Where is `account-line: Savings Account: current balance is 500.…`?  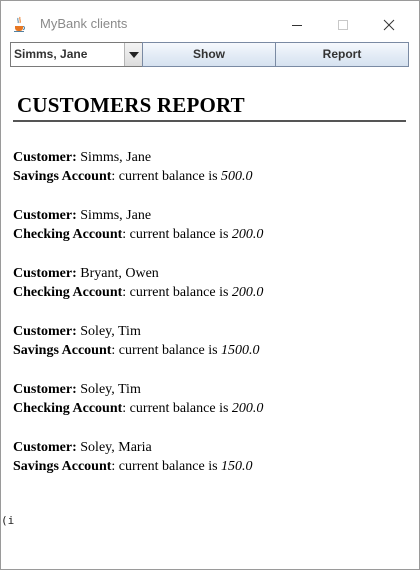
account-line: Savings Account: current balance is 500.… is located at coordinates (209, 176).